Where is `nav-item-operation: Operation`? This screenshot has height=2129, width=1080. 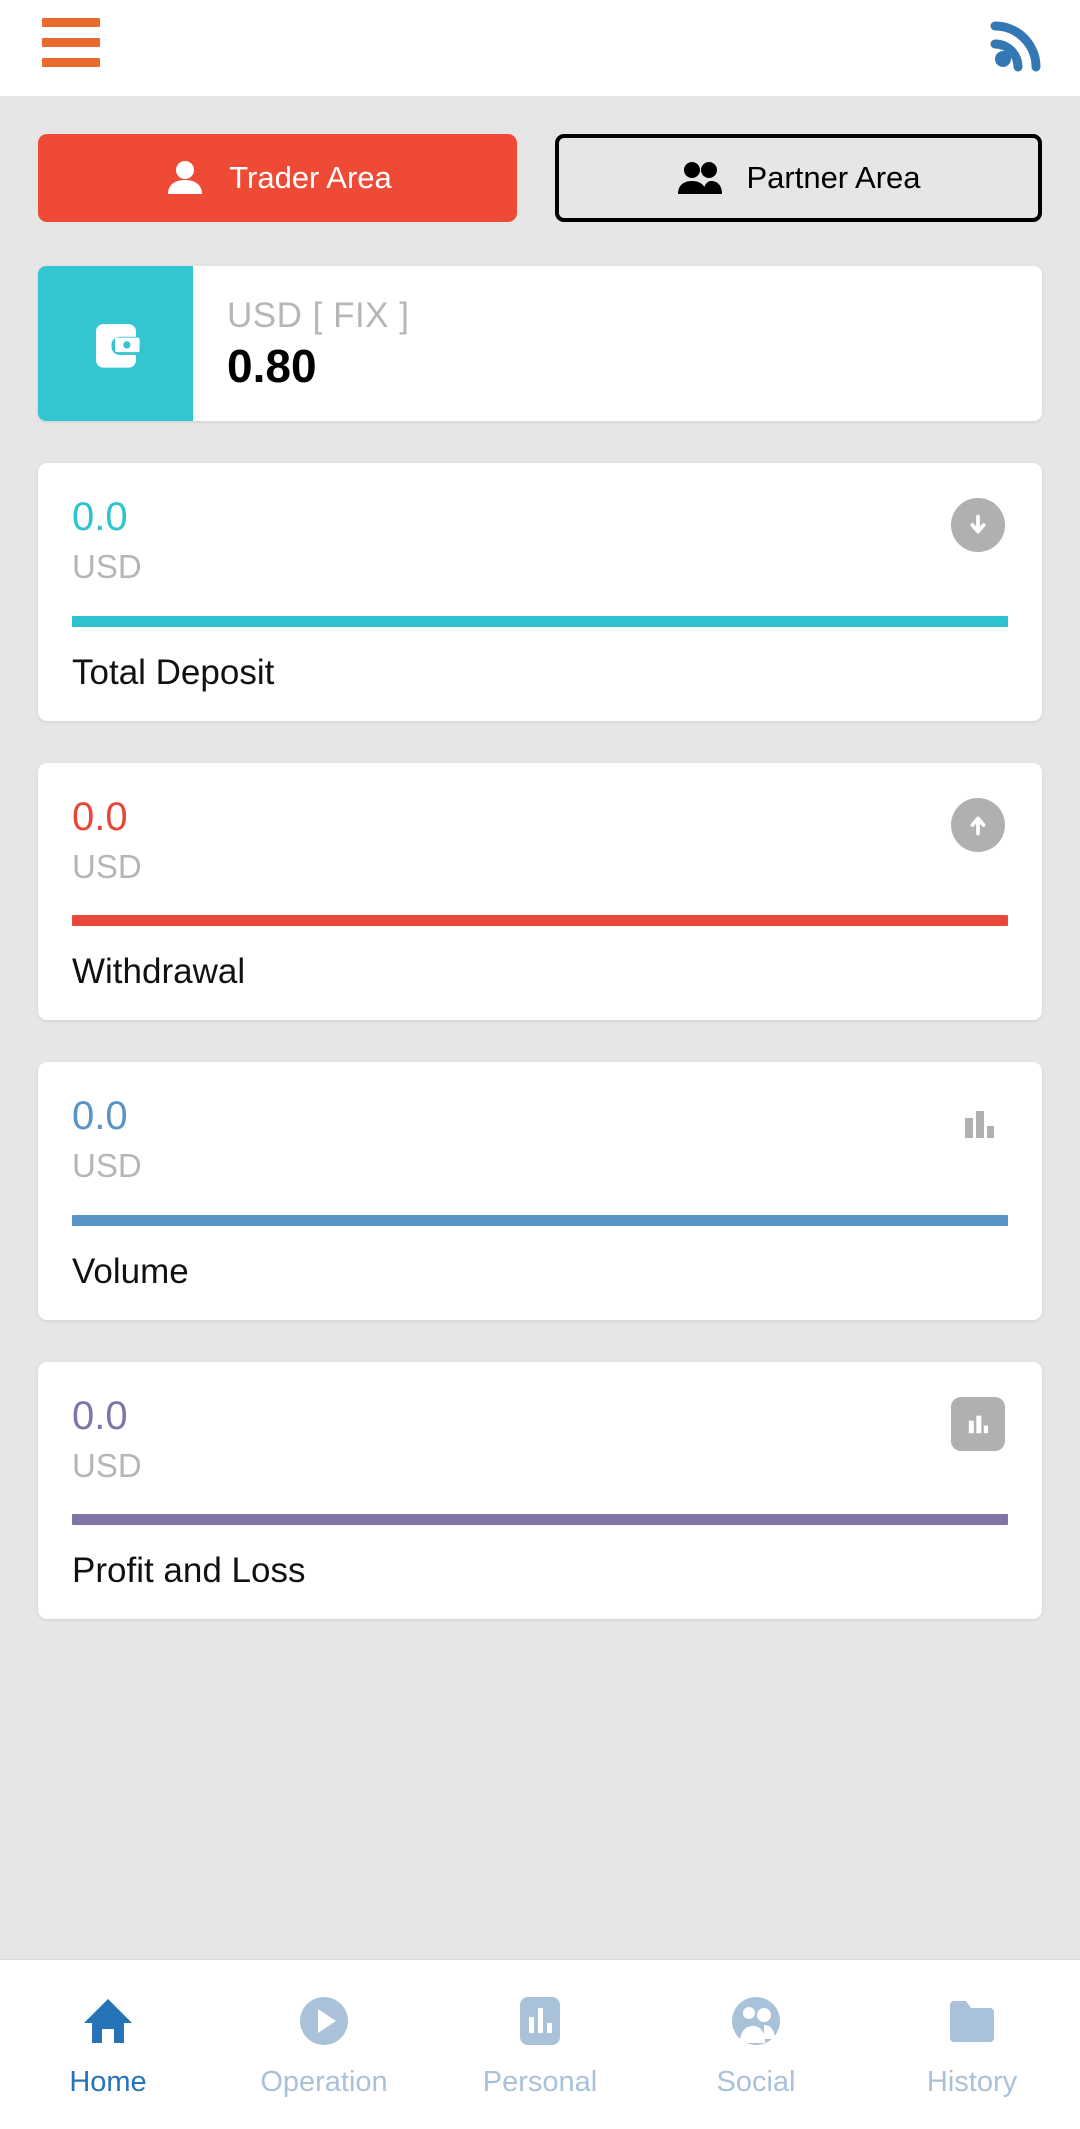
nav-item-operation: Operation is located at coordinates (324, 2044).